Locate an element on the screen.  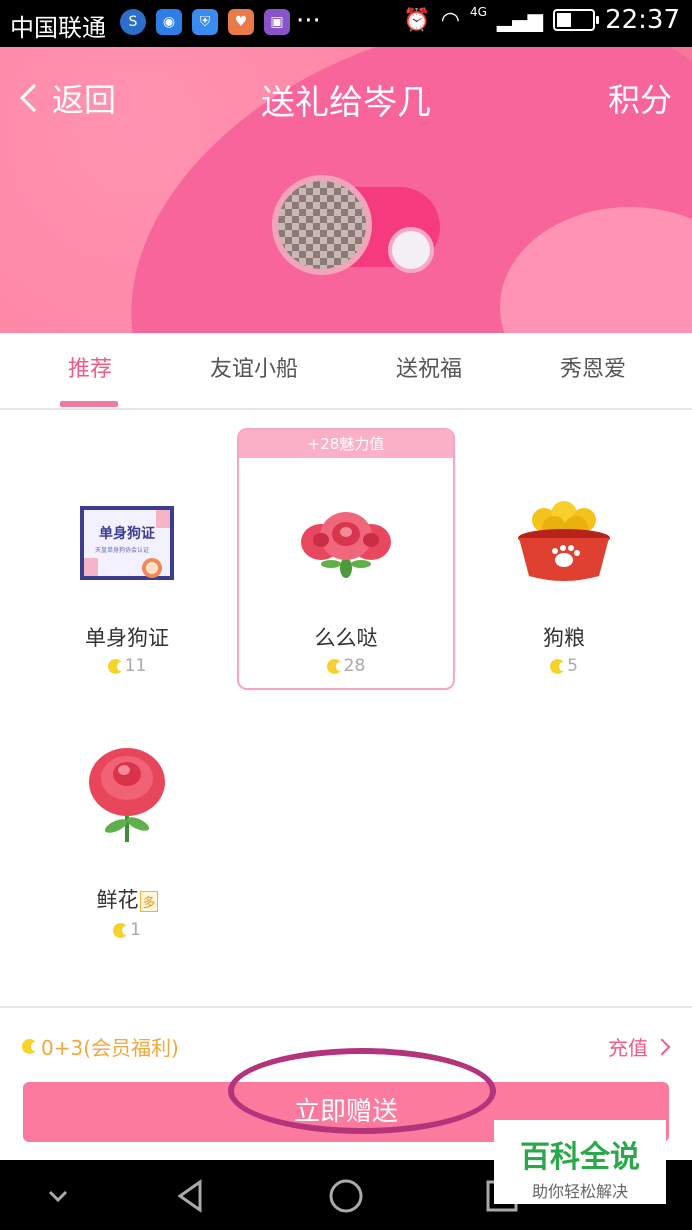
gallery-icon: ▣ is located at coordinates (277, 22).